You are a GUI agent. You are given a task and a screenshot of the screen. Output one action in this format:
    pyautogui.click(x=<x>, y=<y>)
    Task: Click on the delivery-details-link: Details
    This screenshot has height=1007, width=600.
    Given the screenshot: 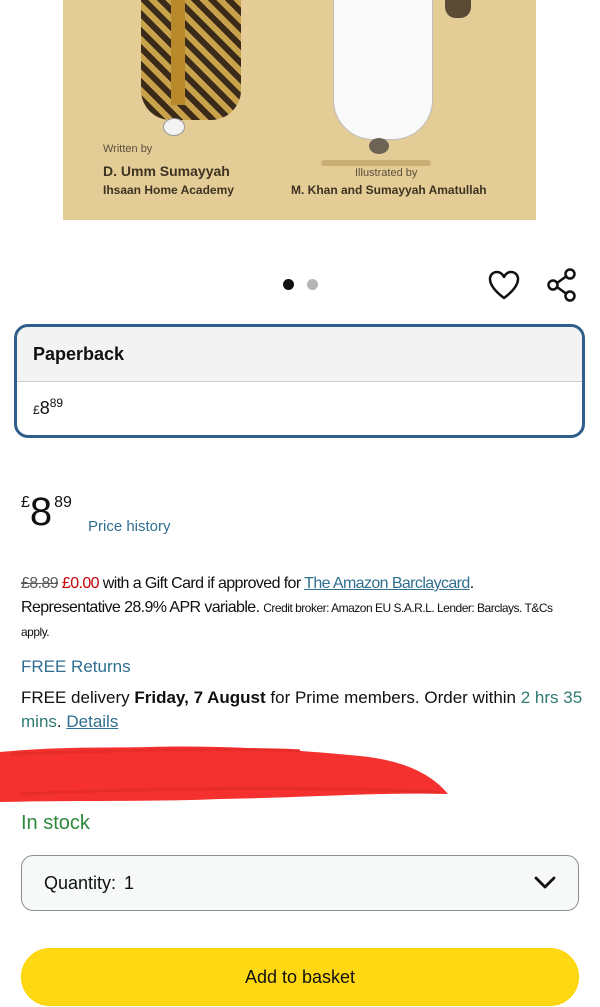 What is the action you would take?
    pyautogui.click(x=92, y=721)
    